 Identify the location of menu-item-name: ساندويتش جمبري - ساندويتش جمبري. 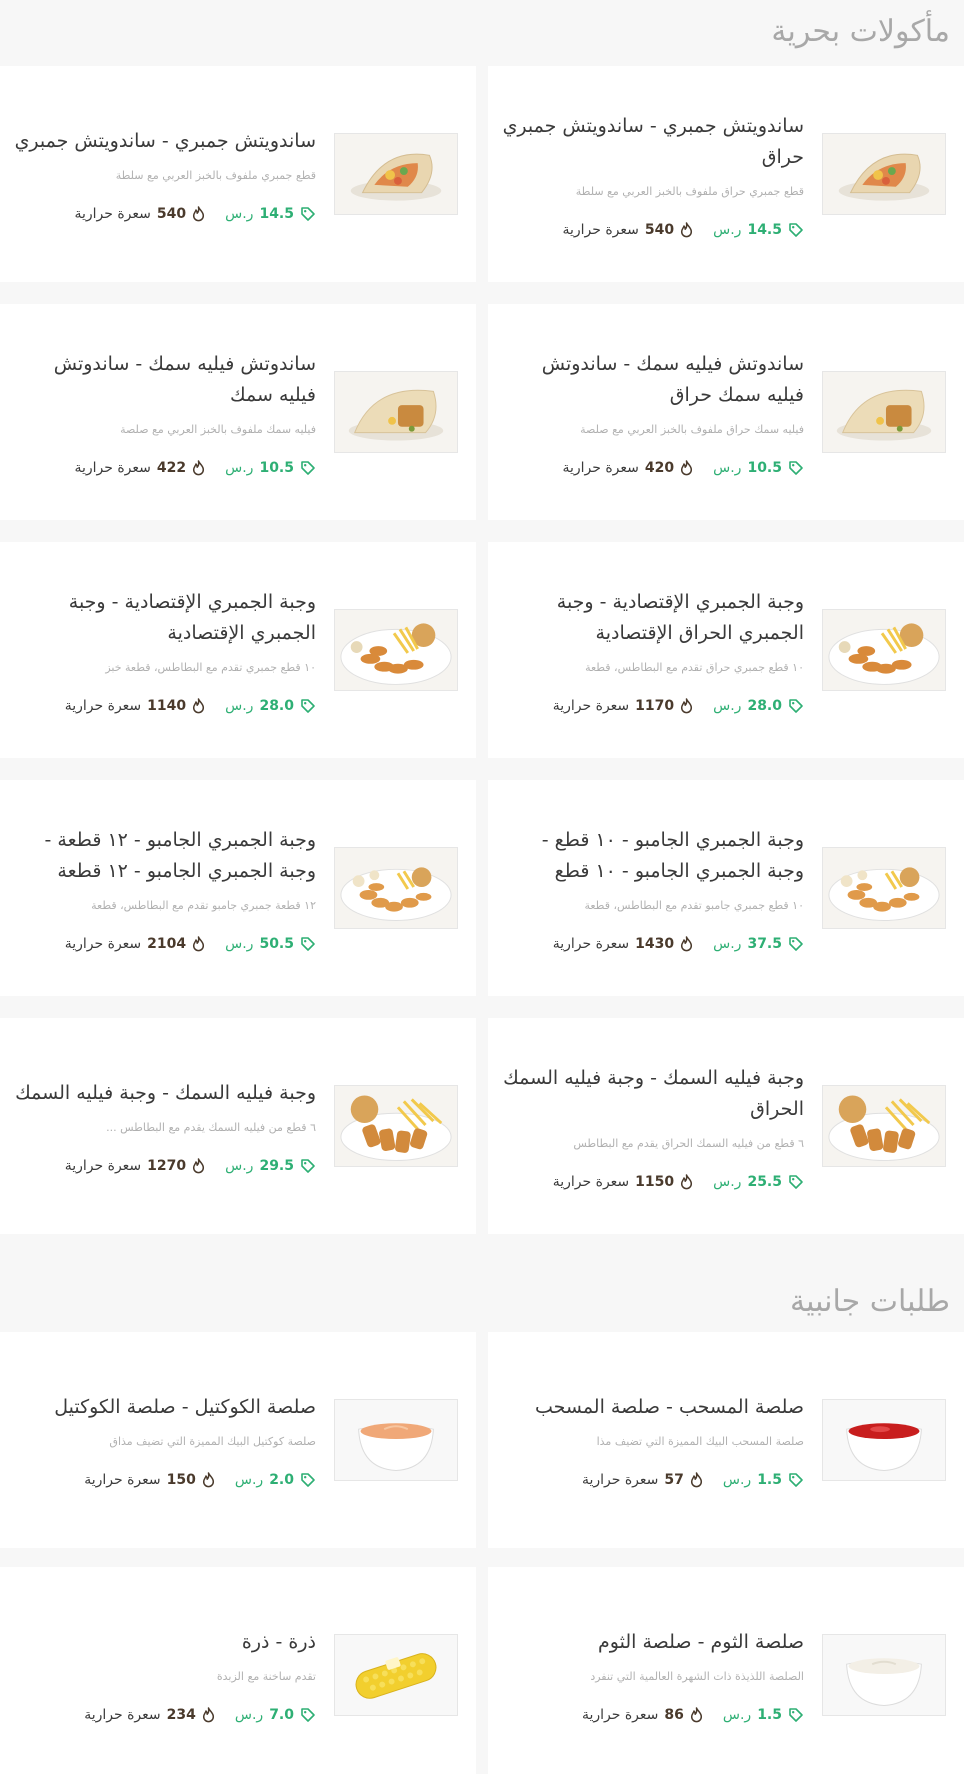
(165, 141).